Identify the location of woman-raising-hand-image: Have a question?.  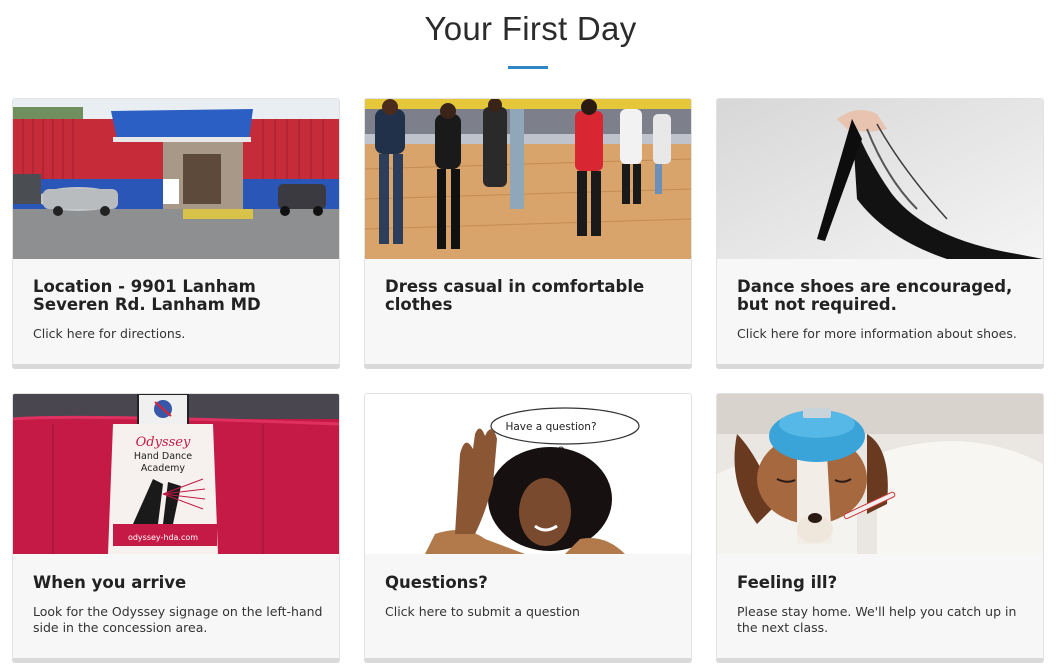
(528, 474).